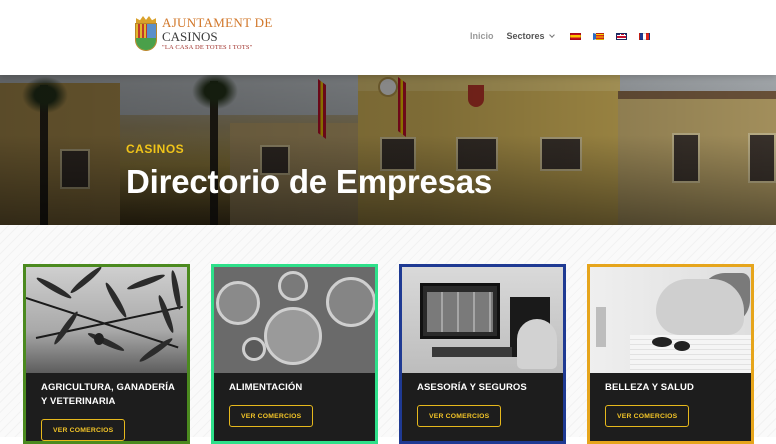 The image size is (776, 444). What do you see at coordinates (575, 36) in the screenshot?
I see `es-flag-icon` at bounding box center [575, 36].